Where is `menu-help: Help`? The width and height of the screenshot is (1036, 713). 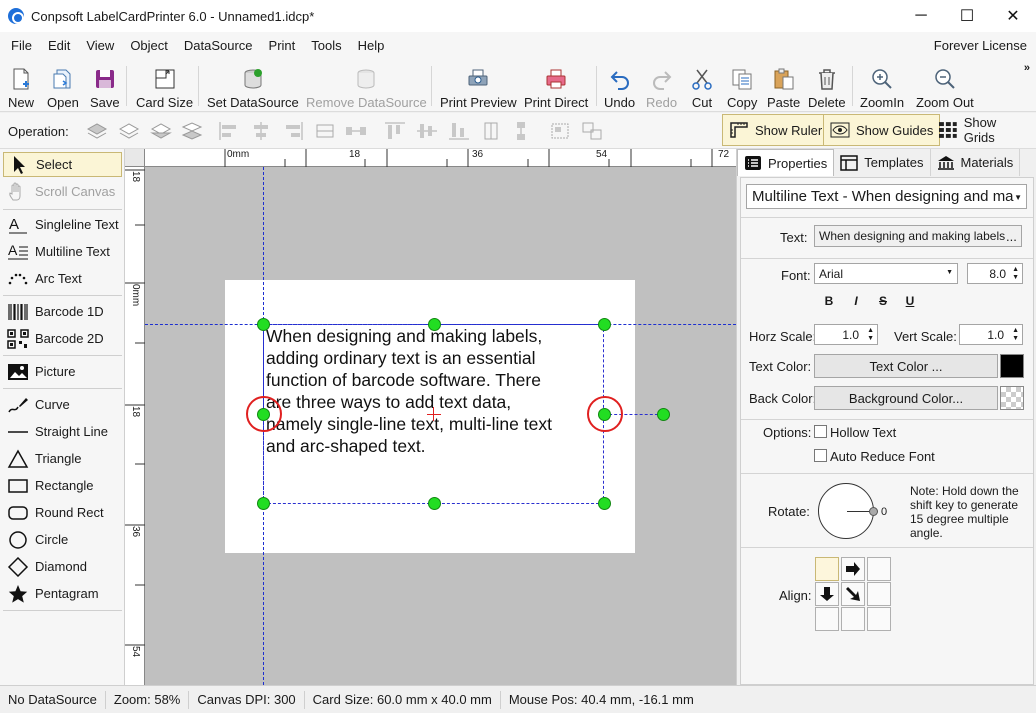
menu-help: Help is located at coordinates (371, 45).